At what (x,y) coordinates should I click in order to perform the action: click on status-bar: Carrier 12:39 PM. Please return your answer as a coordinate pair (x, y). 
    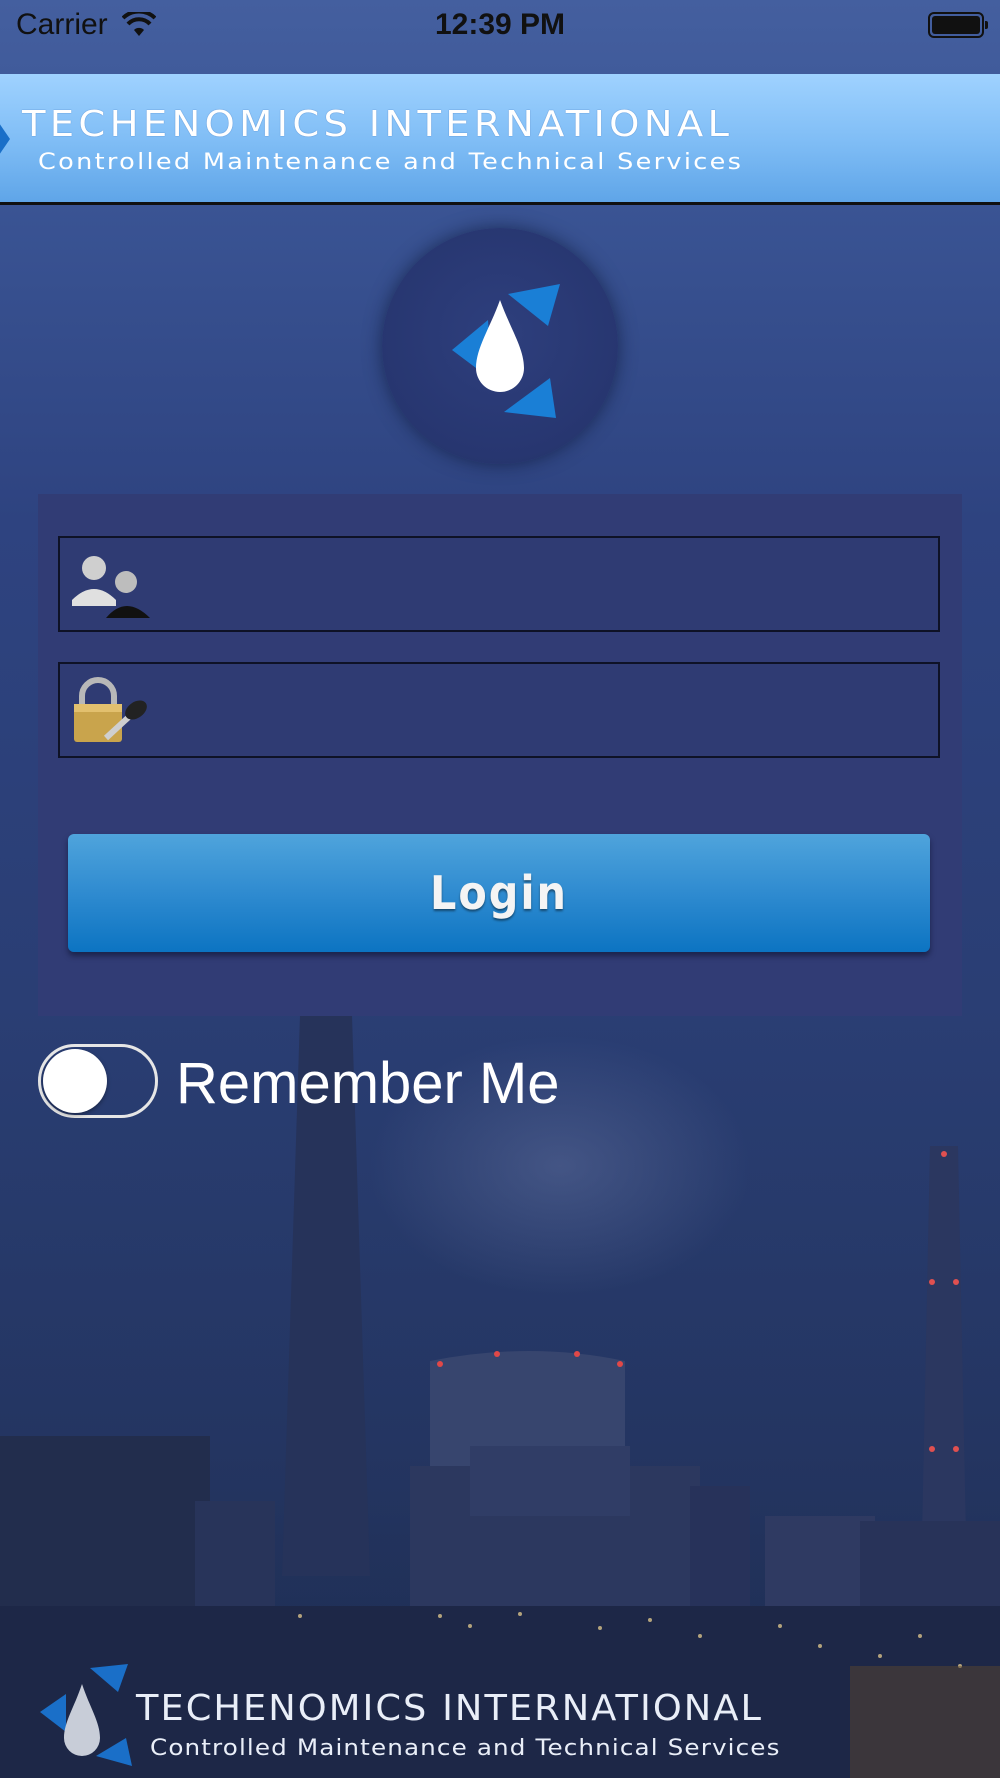
    Looking at the image, I should click on (500, 37).